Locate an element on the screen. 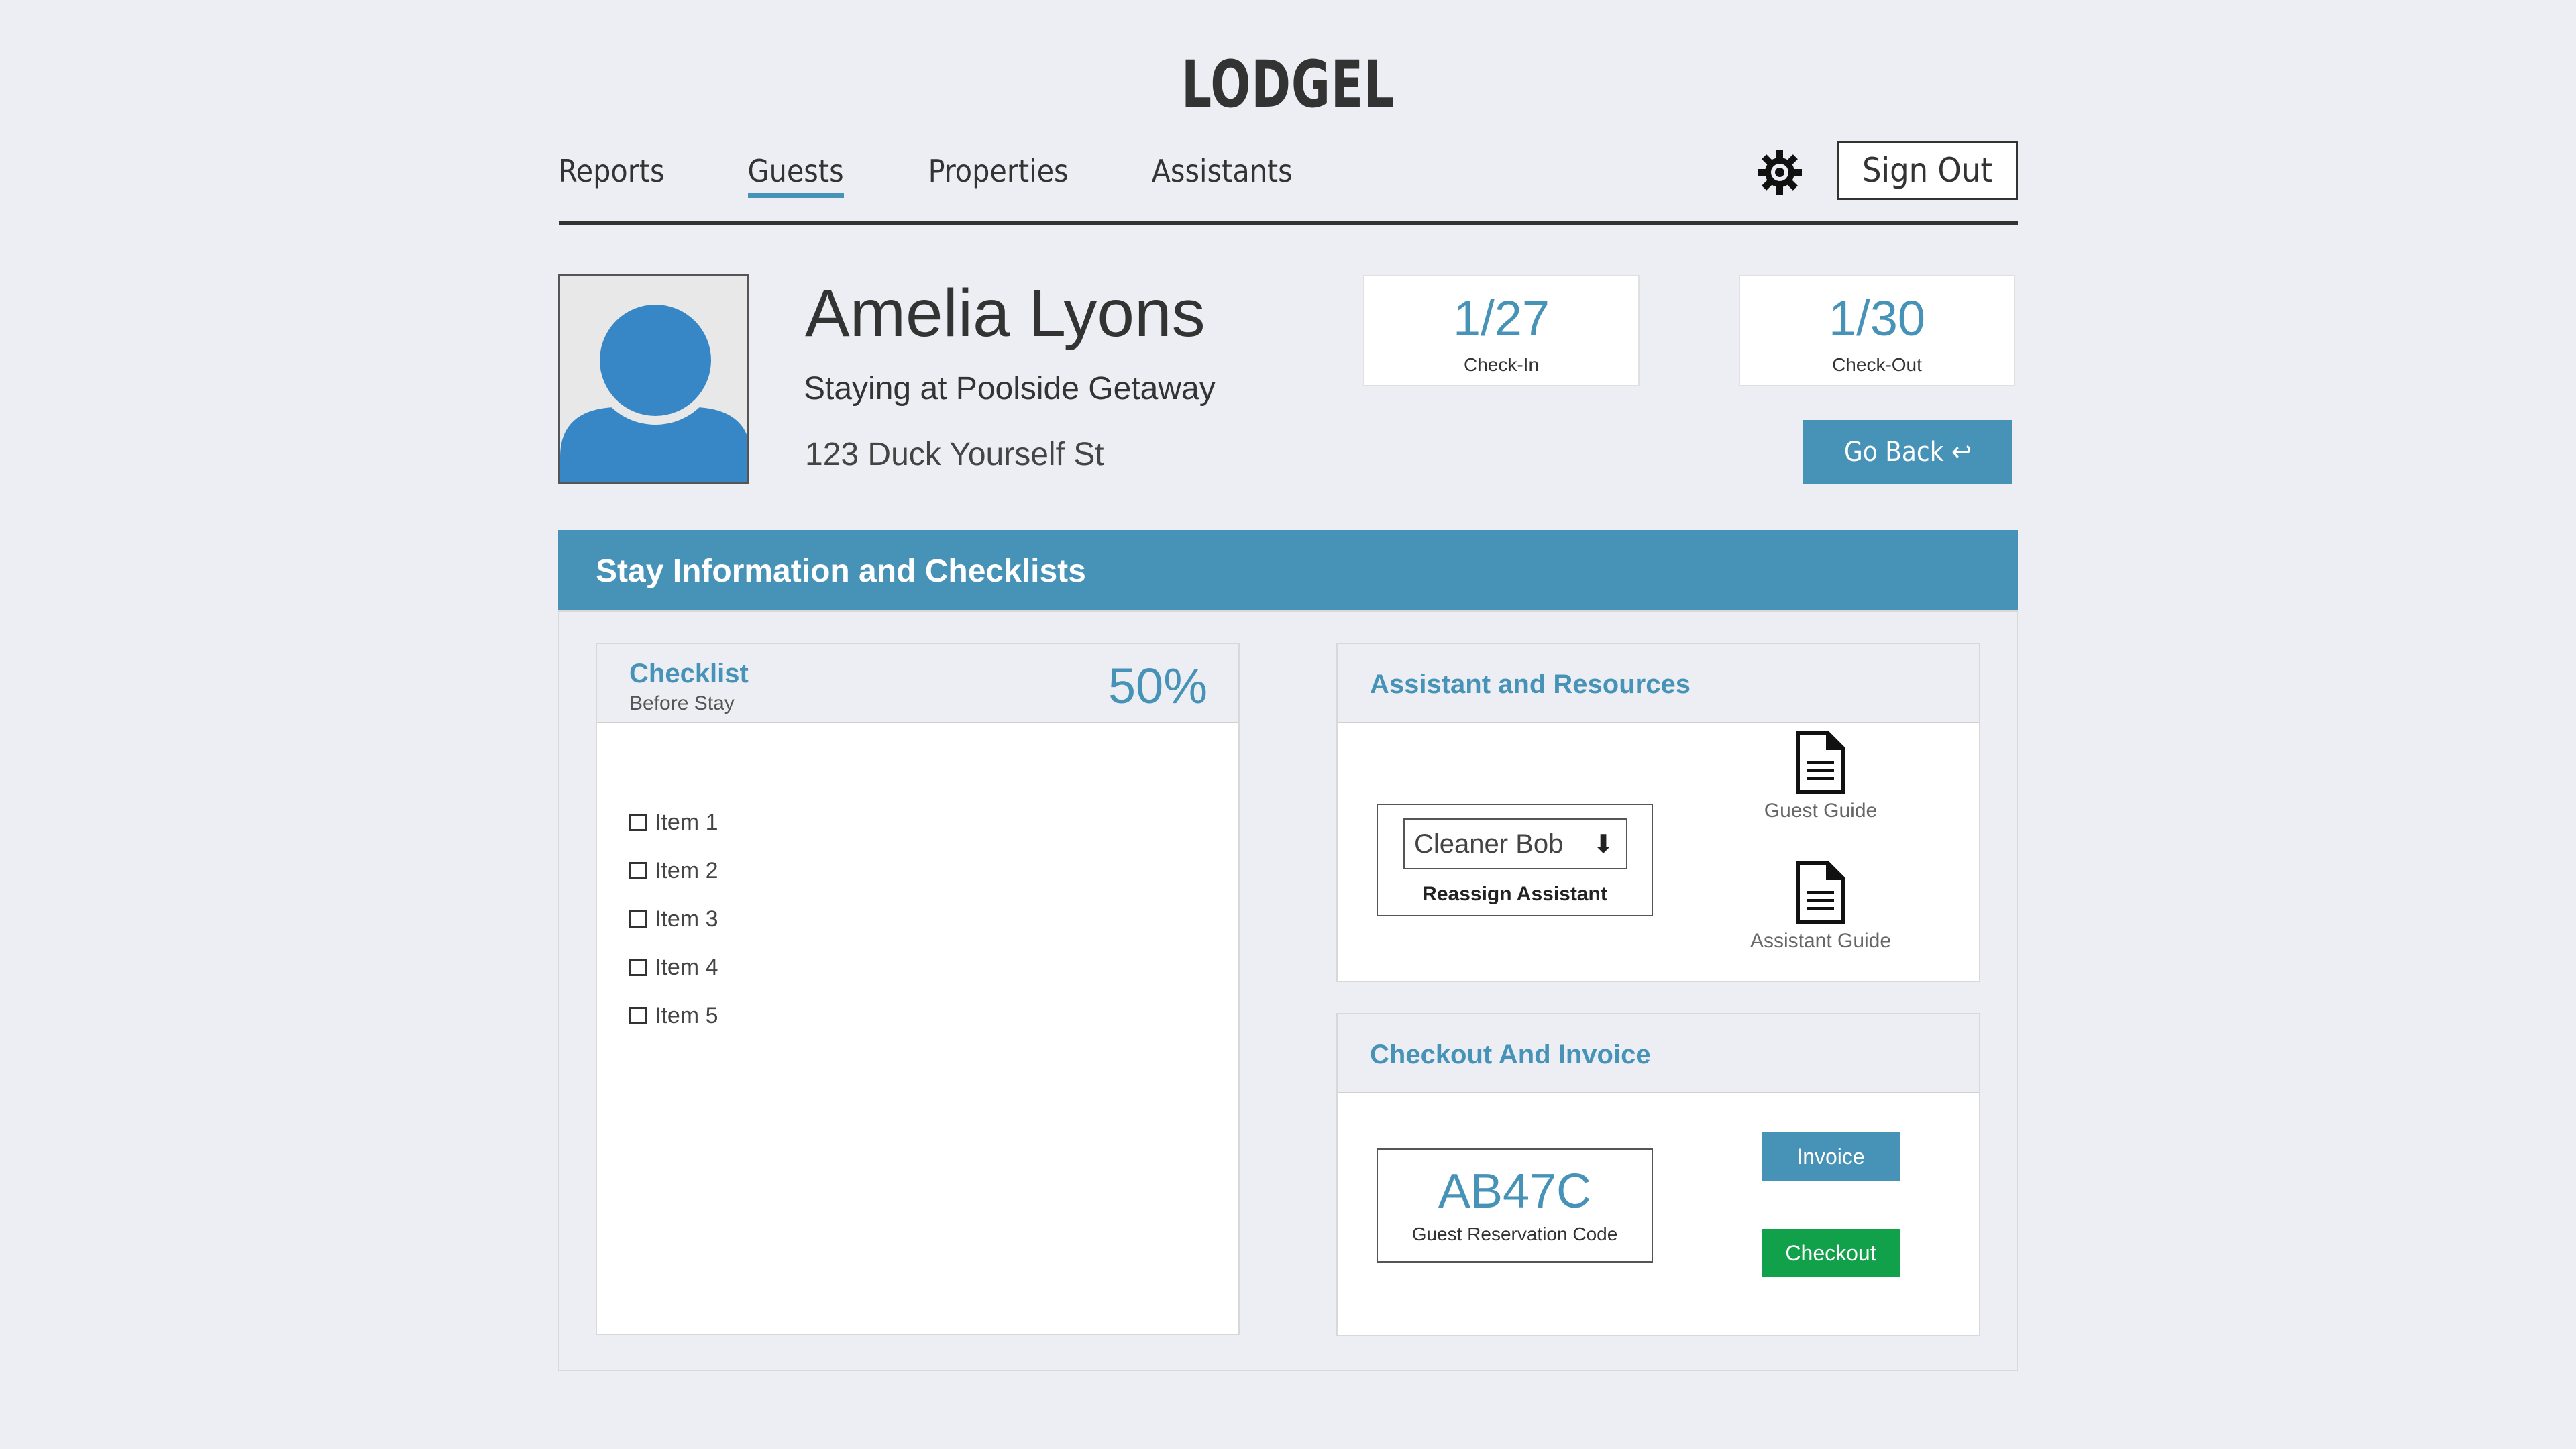 The width and height of the screenshot is (2576, 1449). checklist-items: Item 1 Item 2 Item 3 Item 4 Item 5 is located at coordinates (673, 919).